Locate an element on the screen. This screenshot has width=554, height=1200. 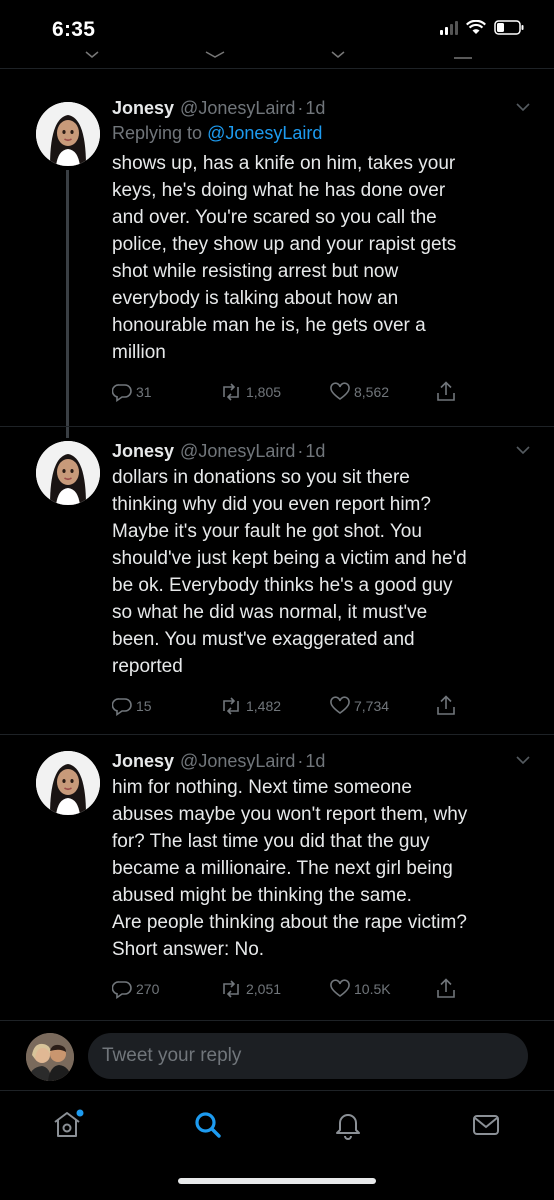
search-icon is located at coordinates (208, 1125).